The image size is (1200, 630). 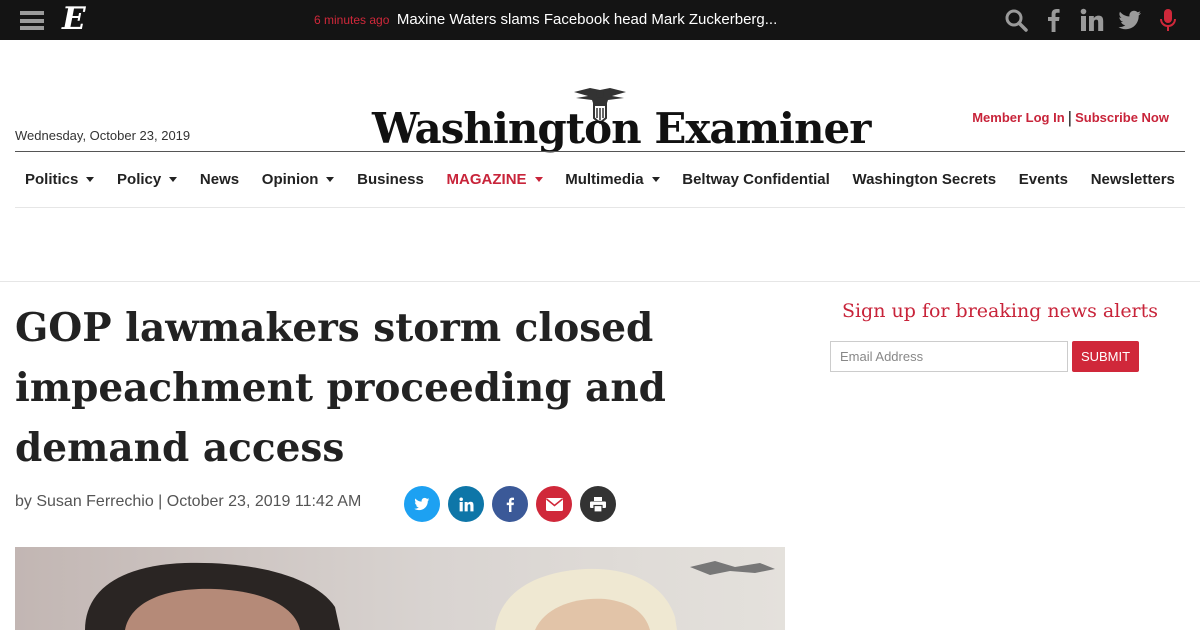 What do you see at coordinates (52, 179) in the screenshot?
I see `nav-item-label: Politics` at bounding box center [52, 179].